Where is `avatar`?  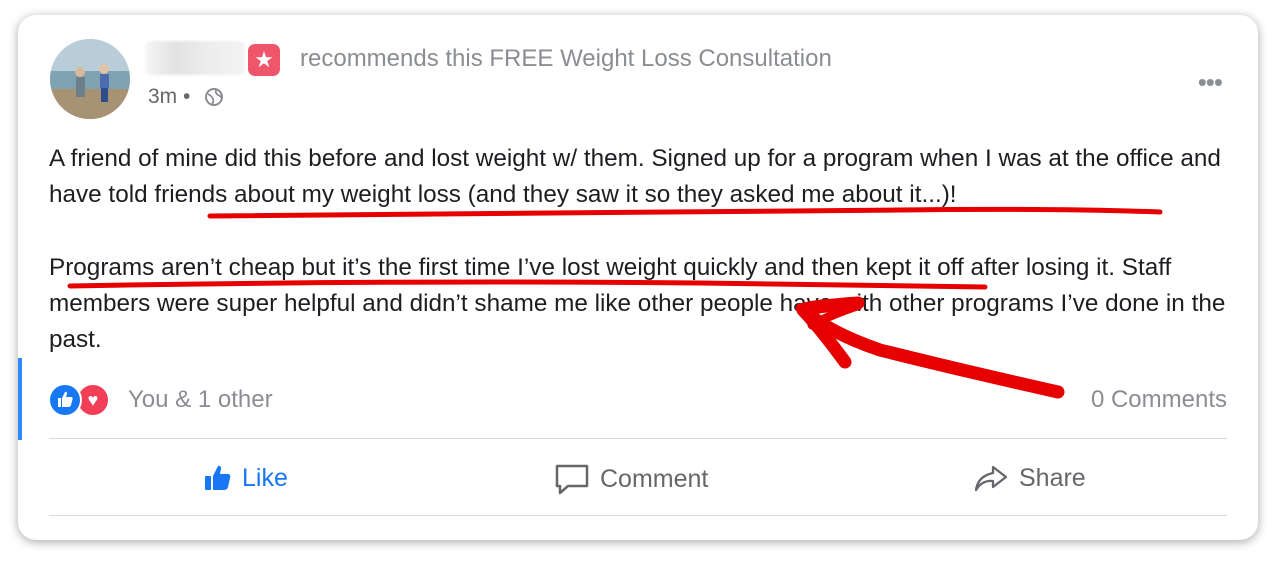 avatar is located at coordinates (90, 79).